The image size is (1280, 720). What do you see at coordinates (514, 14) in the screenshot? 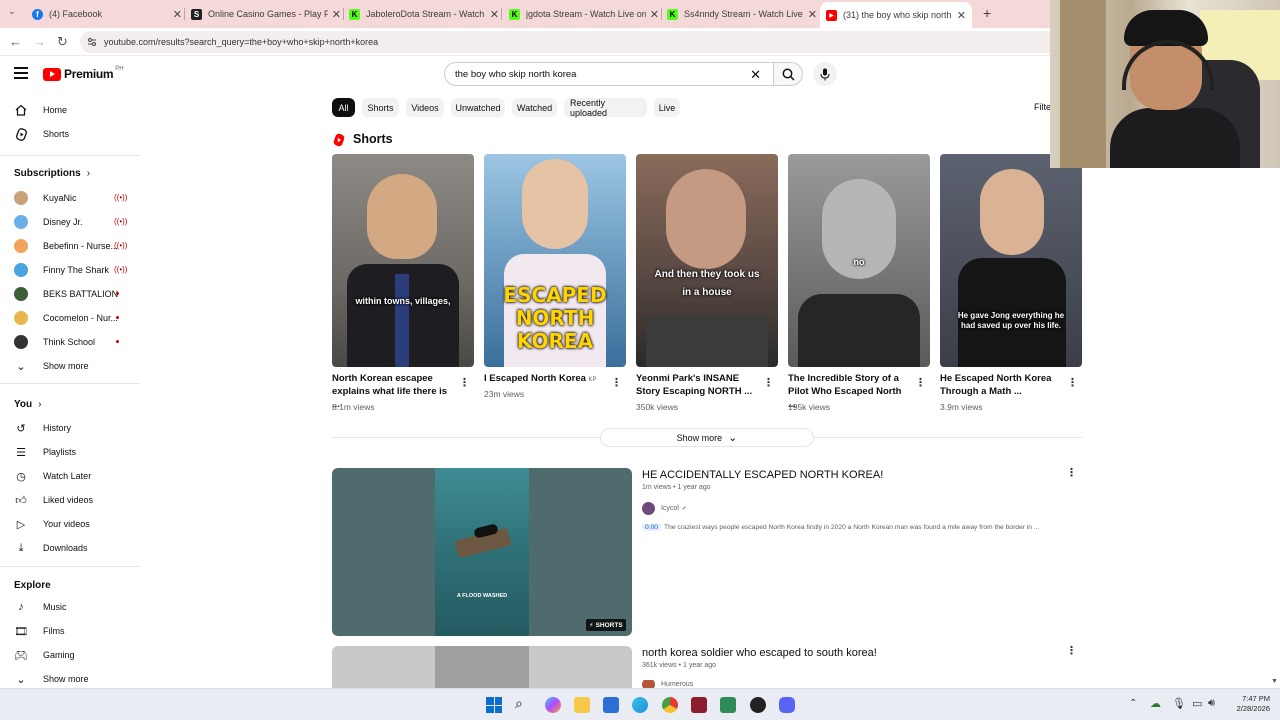
I see `kick-favicon-icon: K` at bounding box center [514, 14].